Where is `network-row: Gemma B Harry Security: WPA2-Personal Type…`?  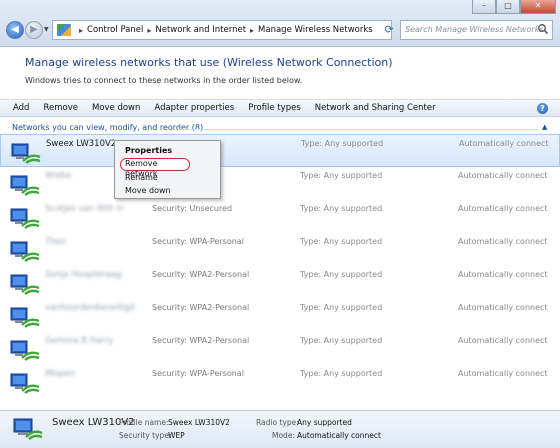
network-row: Gemma B Harry Security: WPA2-Personal Type… is located at coordinates (280, 348).